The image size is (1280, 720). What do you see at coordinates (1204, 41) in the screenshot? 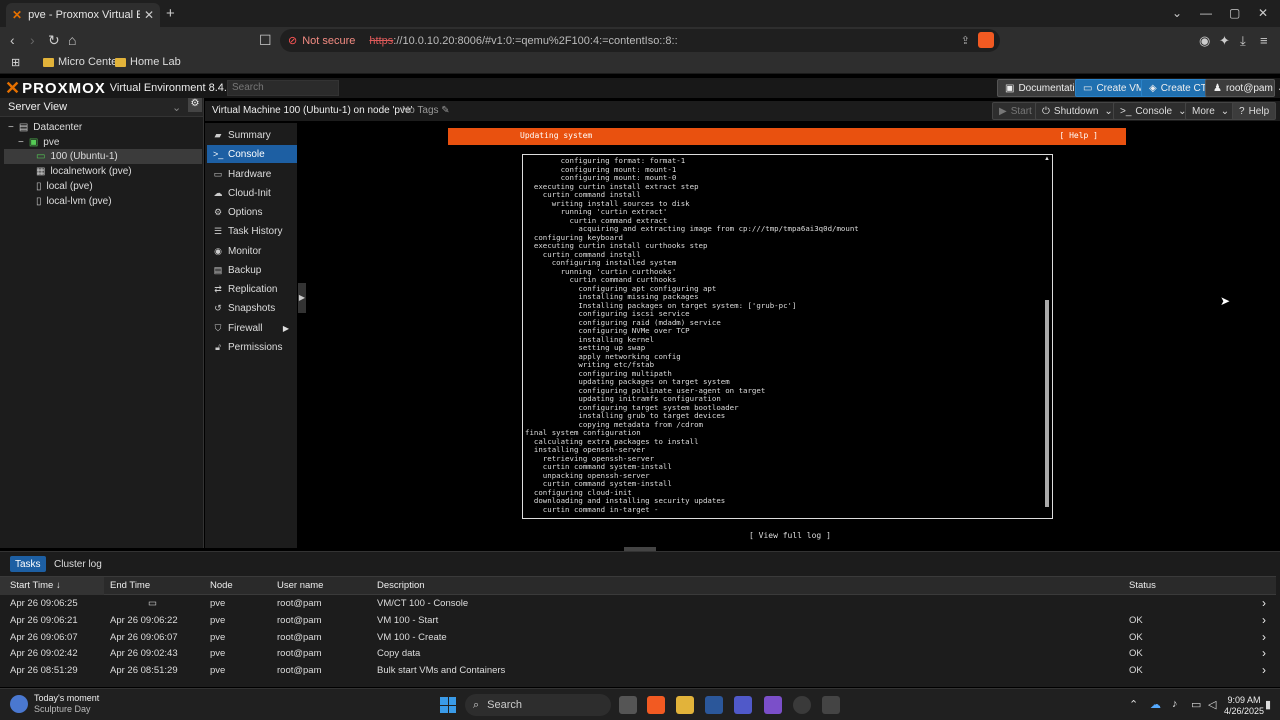
I see `vpn-icon: ◉` at bounding box center [1204, 41].